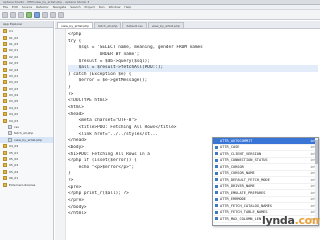  Describe the element at coordinates (237, 173) in the screenshot. I see `autocomplete-item-label: ATTR_CURSOR_NAME` at that location.